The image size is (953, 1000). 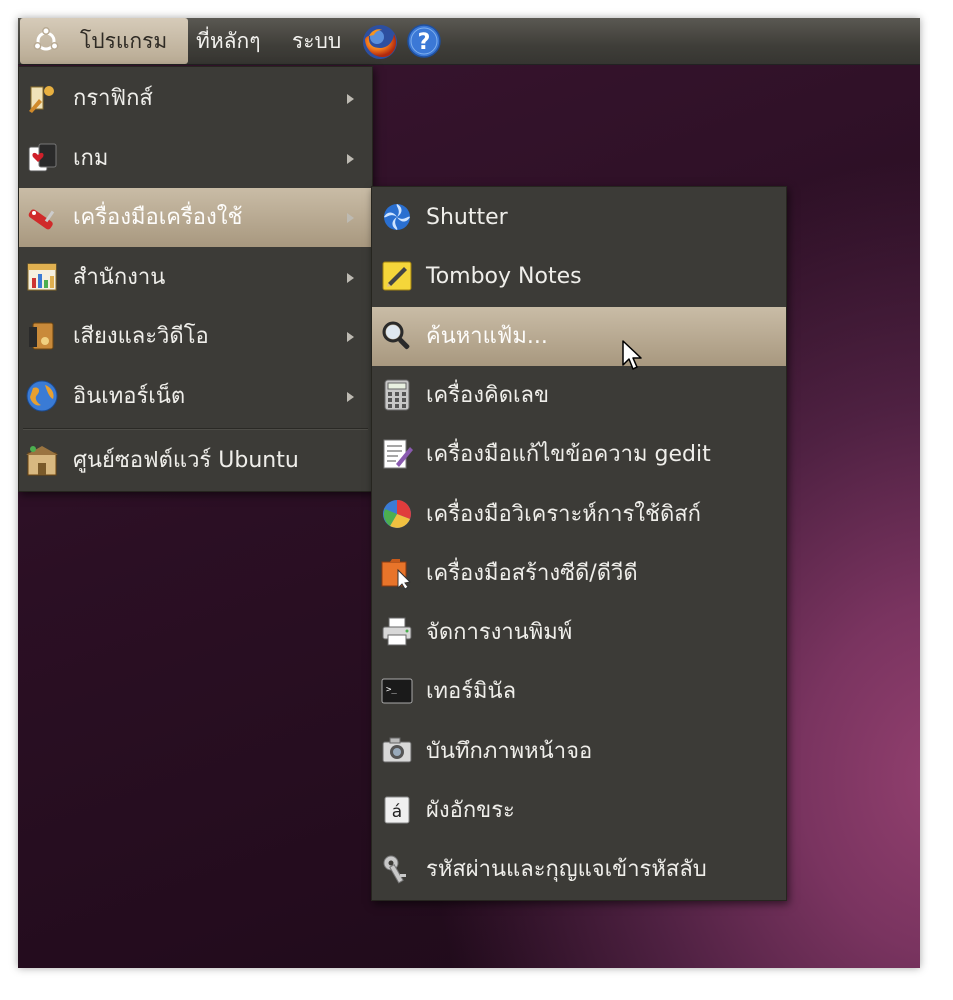 I want to click on ubuntu-logo-icon, so click(x=46, y=39).